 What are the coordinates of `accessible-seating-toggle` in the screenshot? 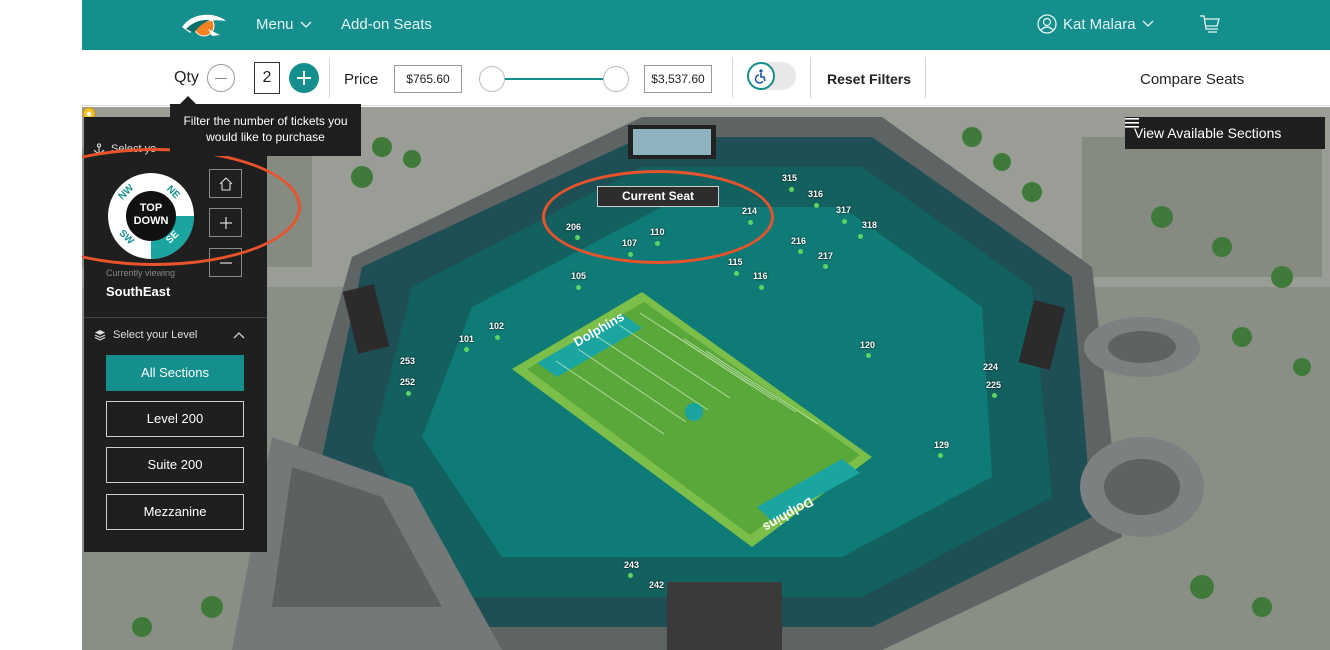 It's located at (771, 76).